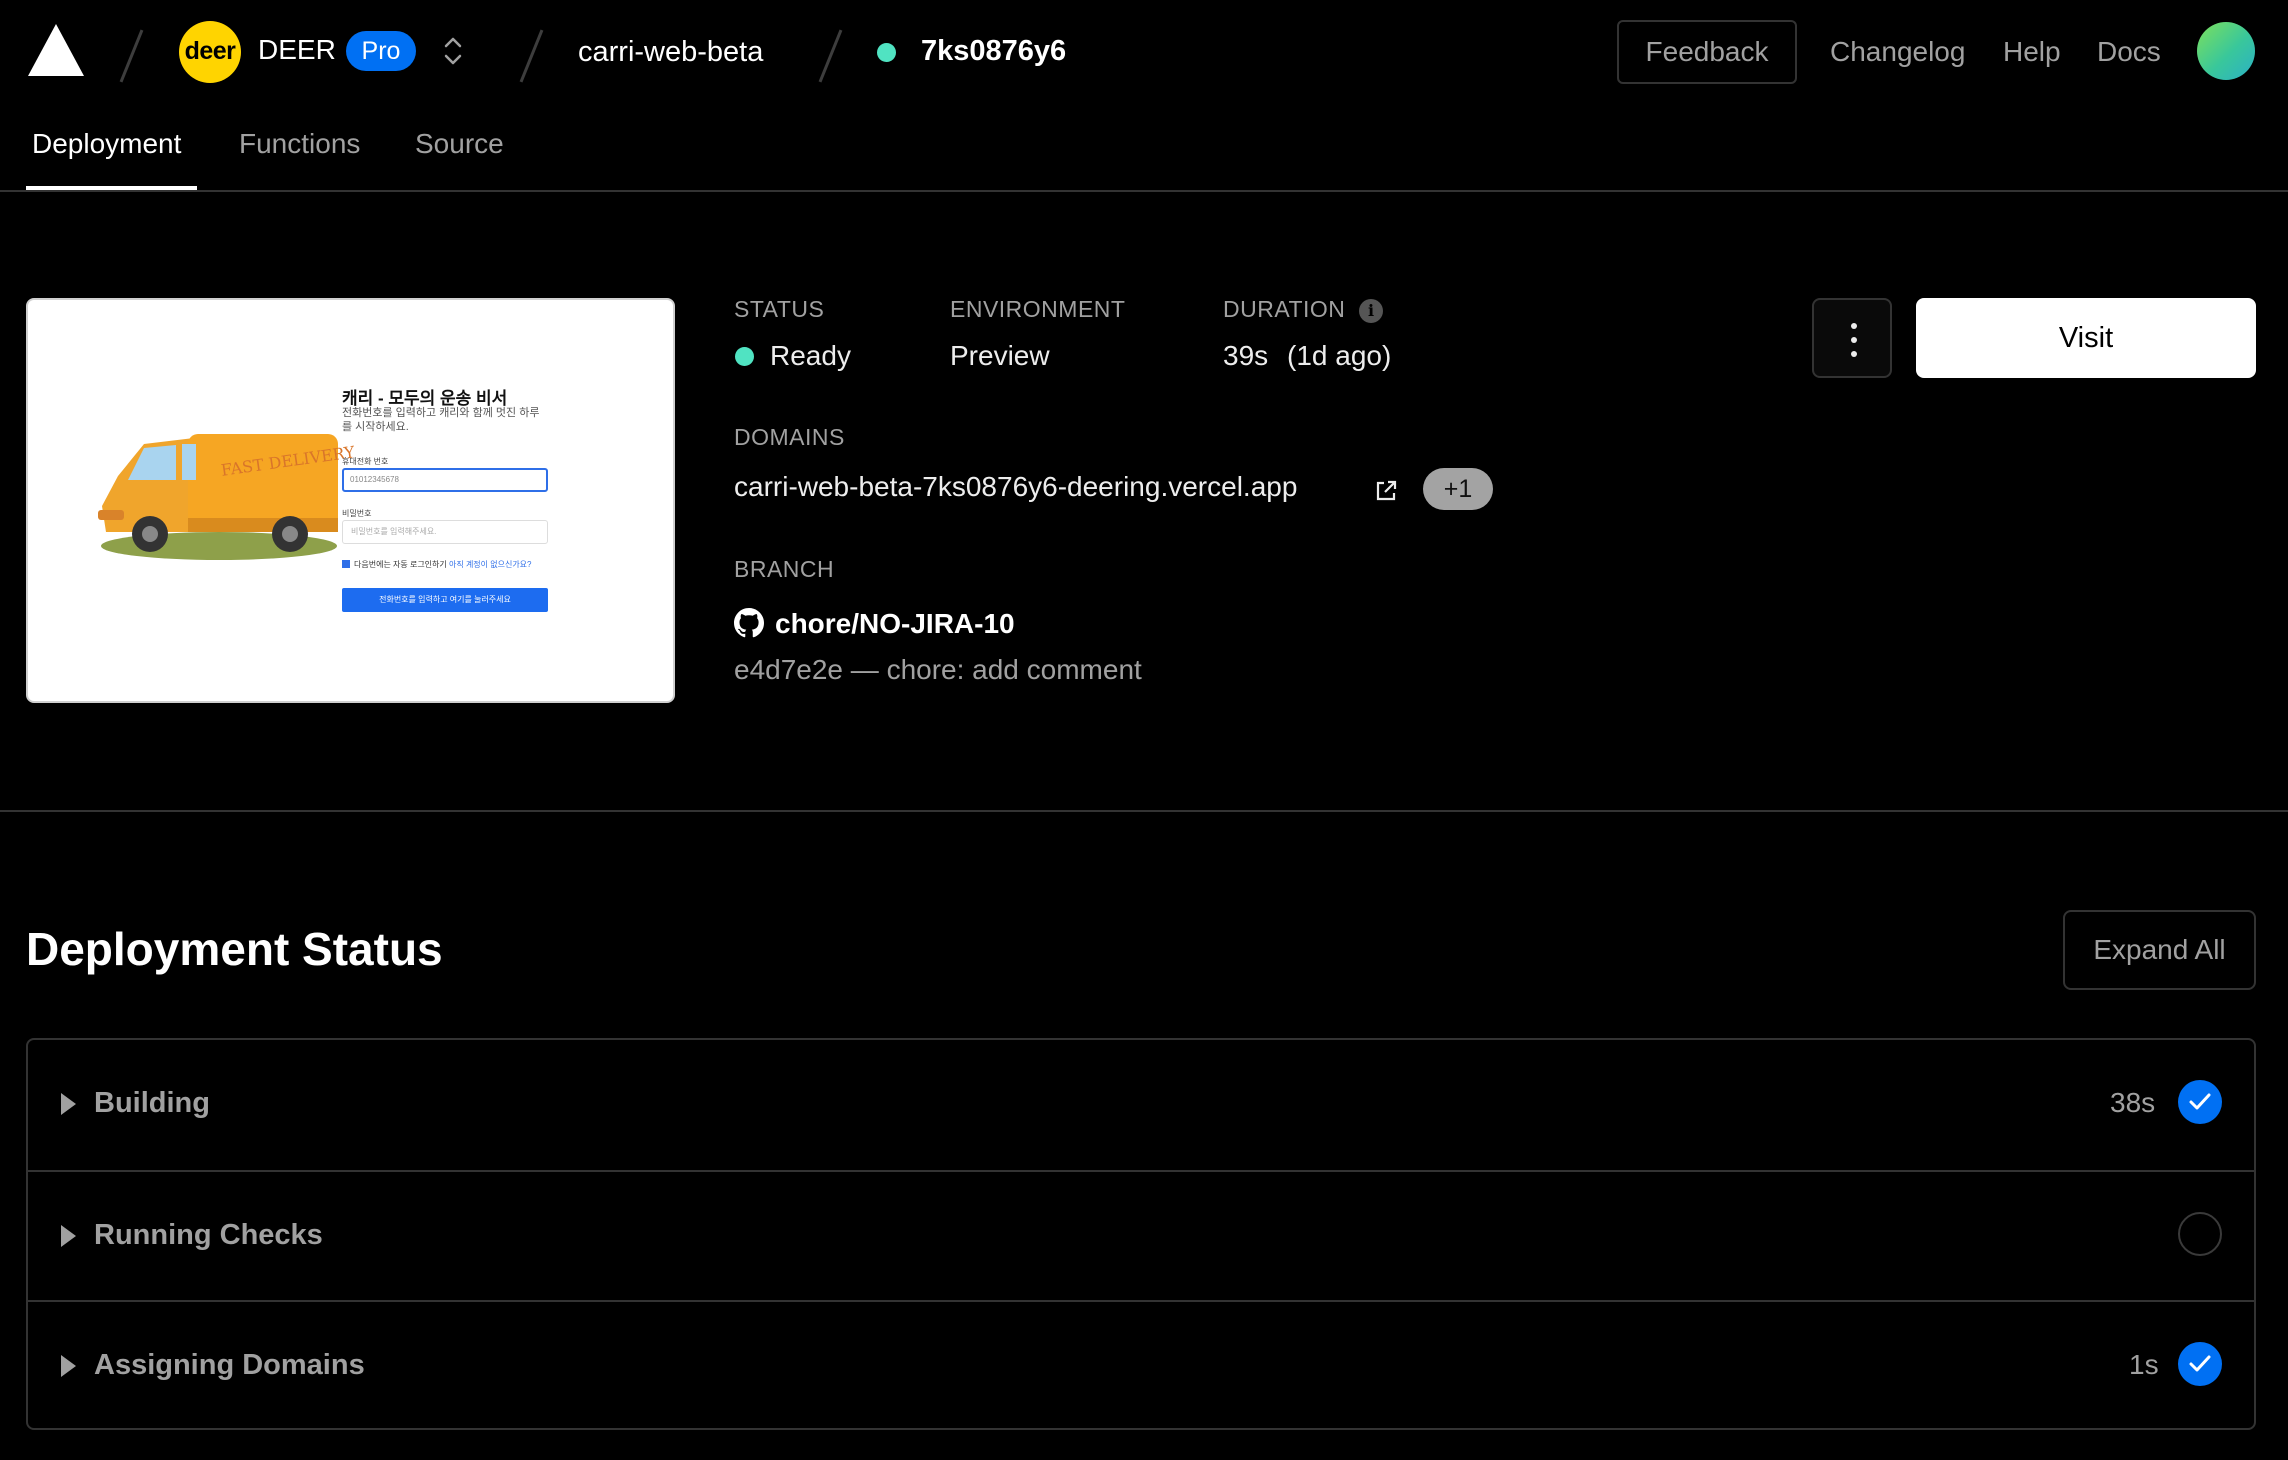 Image resolution: width=2288 pixels, height=1460 pixels. Describe the element at coordinates (437, 564) in the screenshot. I see `preview-remember-checkbox: 다음번에는 자동 로그인하기 아직 계정이 없으신가요?` at that location.